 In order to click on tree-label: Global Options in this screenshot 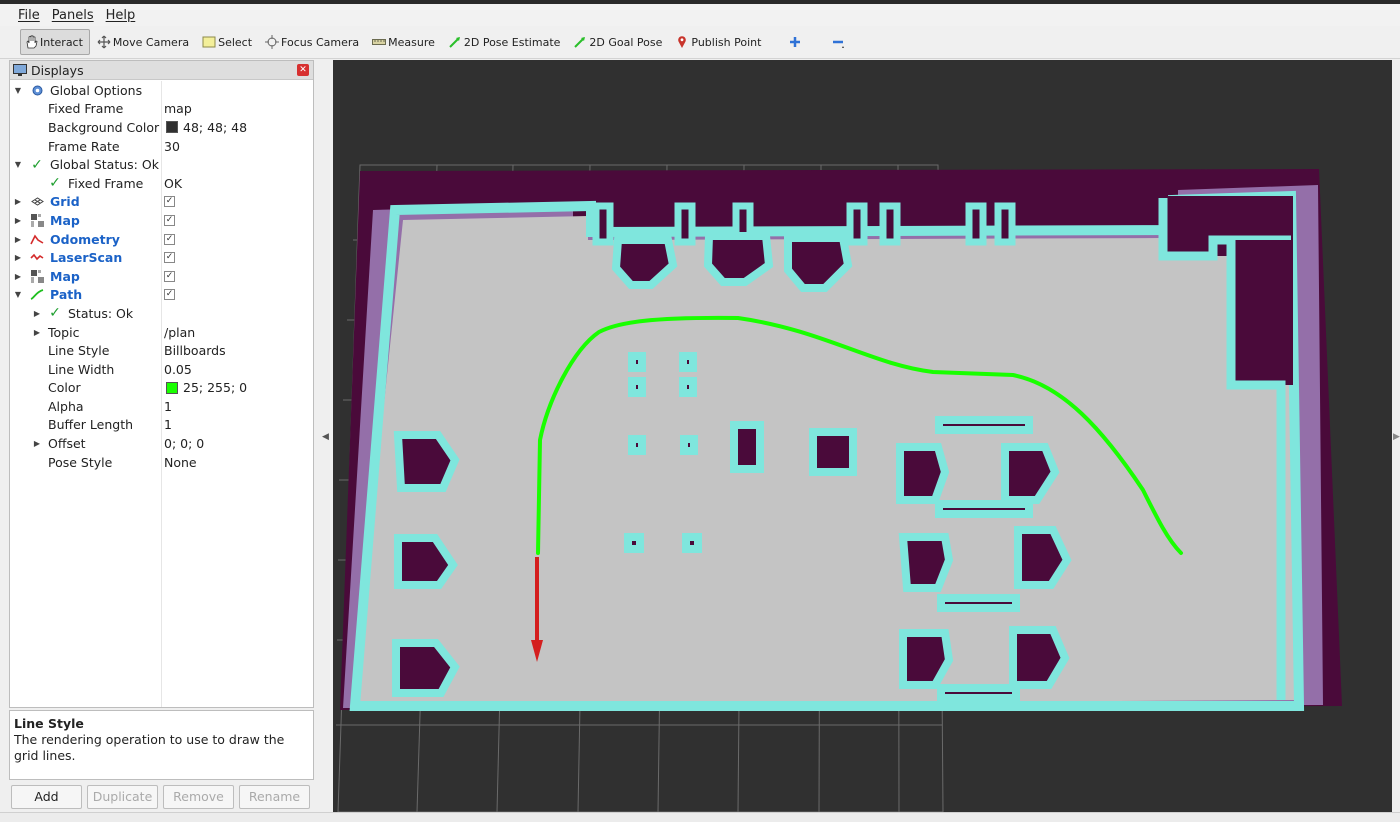, I will do `click(96, 90)`.